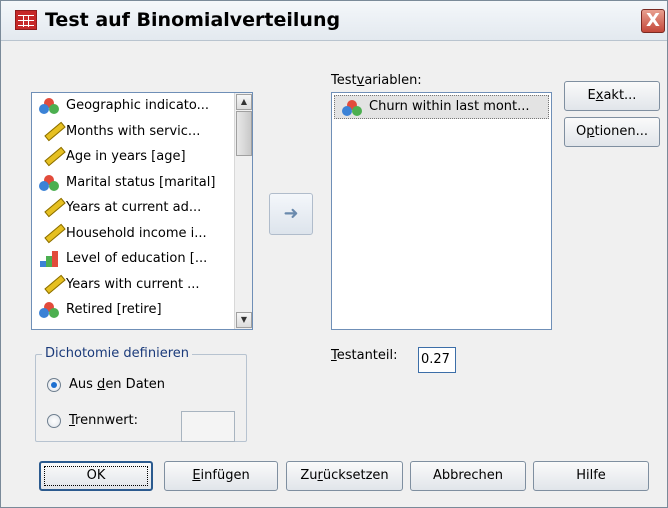 This screenshot has width=668, height=508. I want to click on help-button: Hilfe, so click(591, 476).